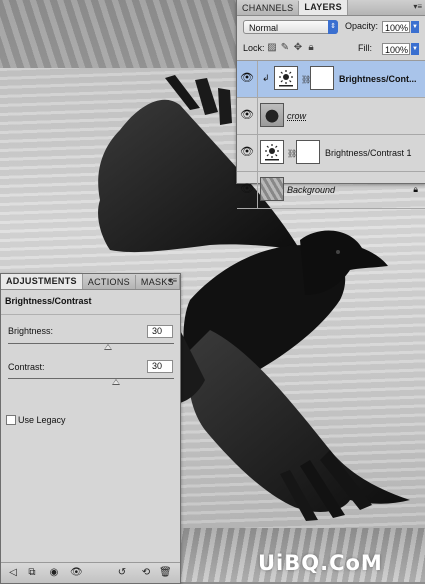 The width and height of the screenshot is (425, 584). What do you see at coordinates (396, 49) in the screenshot?
I see `fill-field: 100%` at bounding box center [396, 49].